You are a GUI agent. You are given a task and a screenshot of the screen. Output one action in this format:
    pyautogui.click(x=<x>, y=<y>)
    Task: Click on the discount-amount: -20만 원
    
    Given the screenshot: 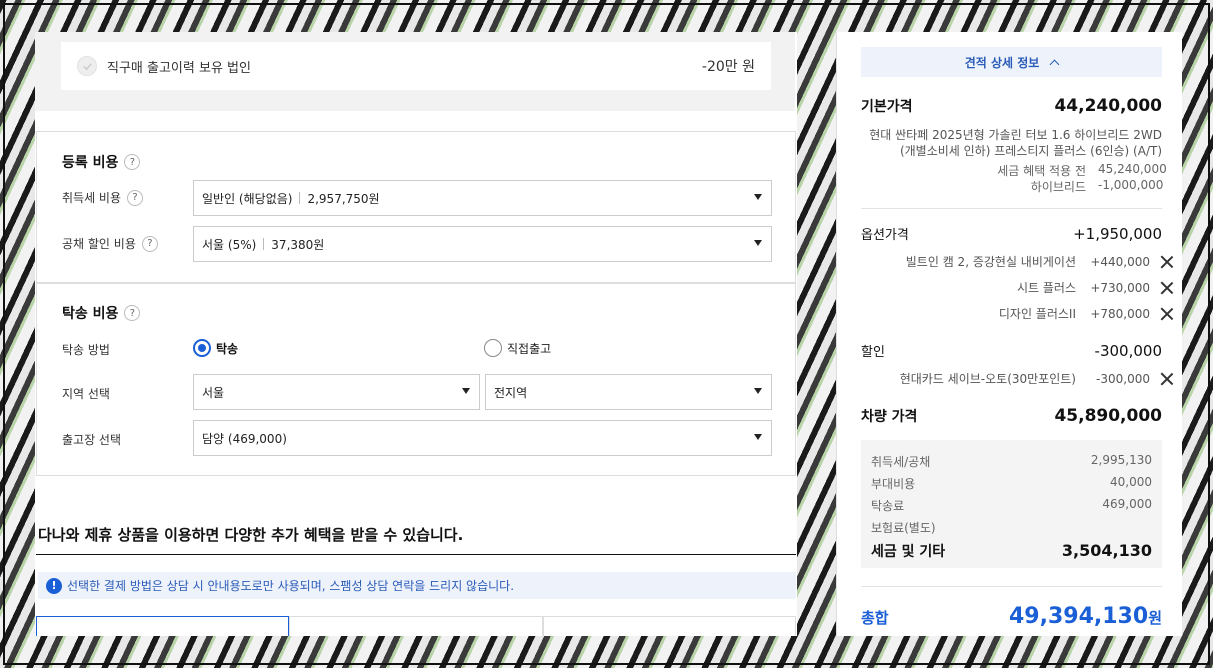 What is the action you would take?
    pyautogui.click(x=728, y=67)
    